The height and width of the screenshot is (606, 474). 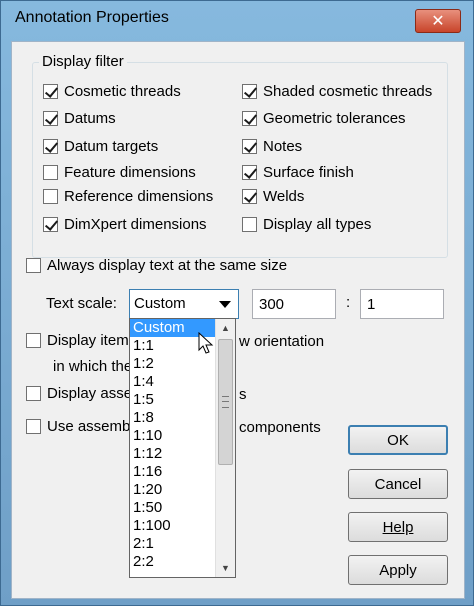 What do you see at coordinates (280, 427) in the screenshot?
I see `checkbox-label-tail: components` at bounding box center [280, 427].